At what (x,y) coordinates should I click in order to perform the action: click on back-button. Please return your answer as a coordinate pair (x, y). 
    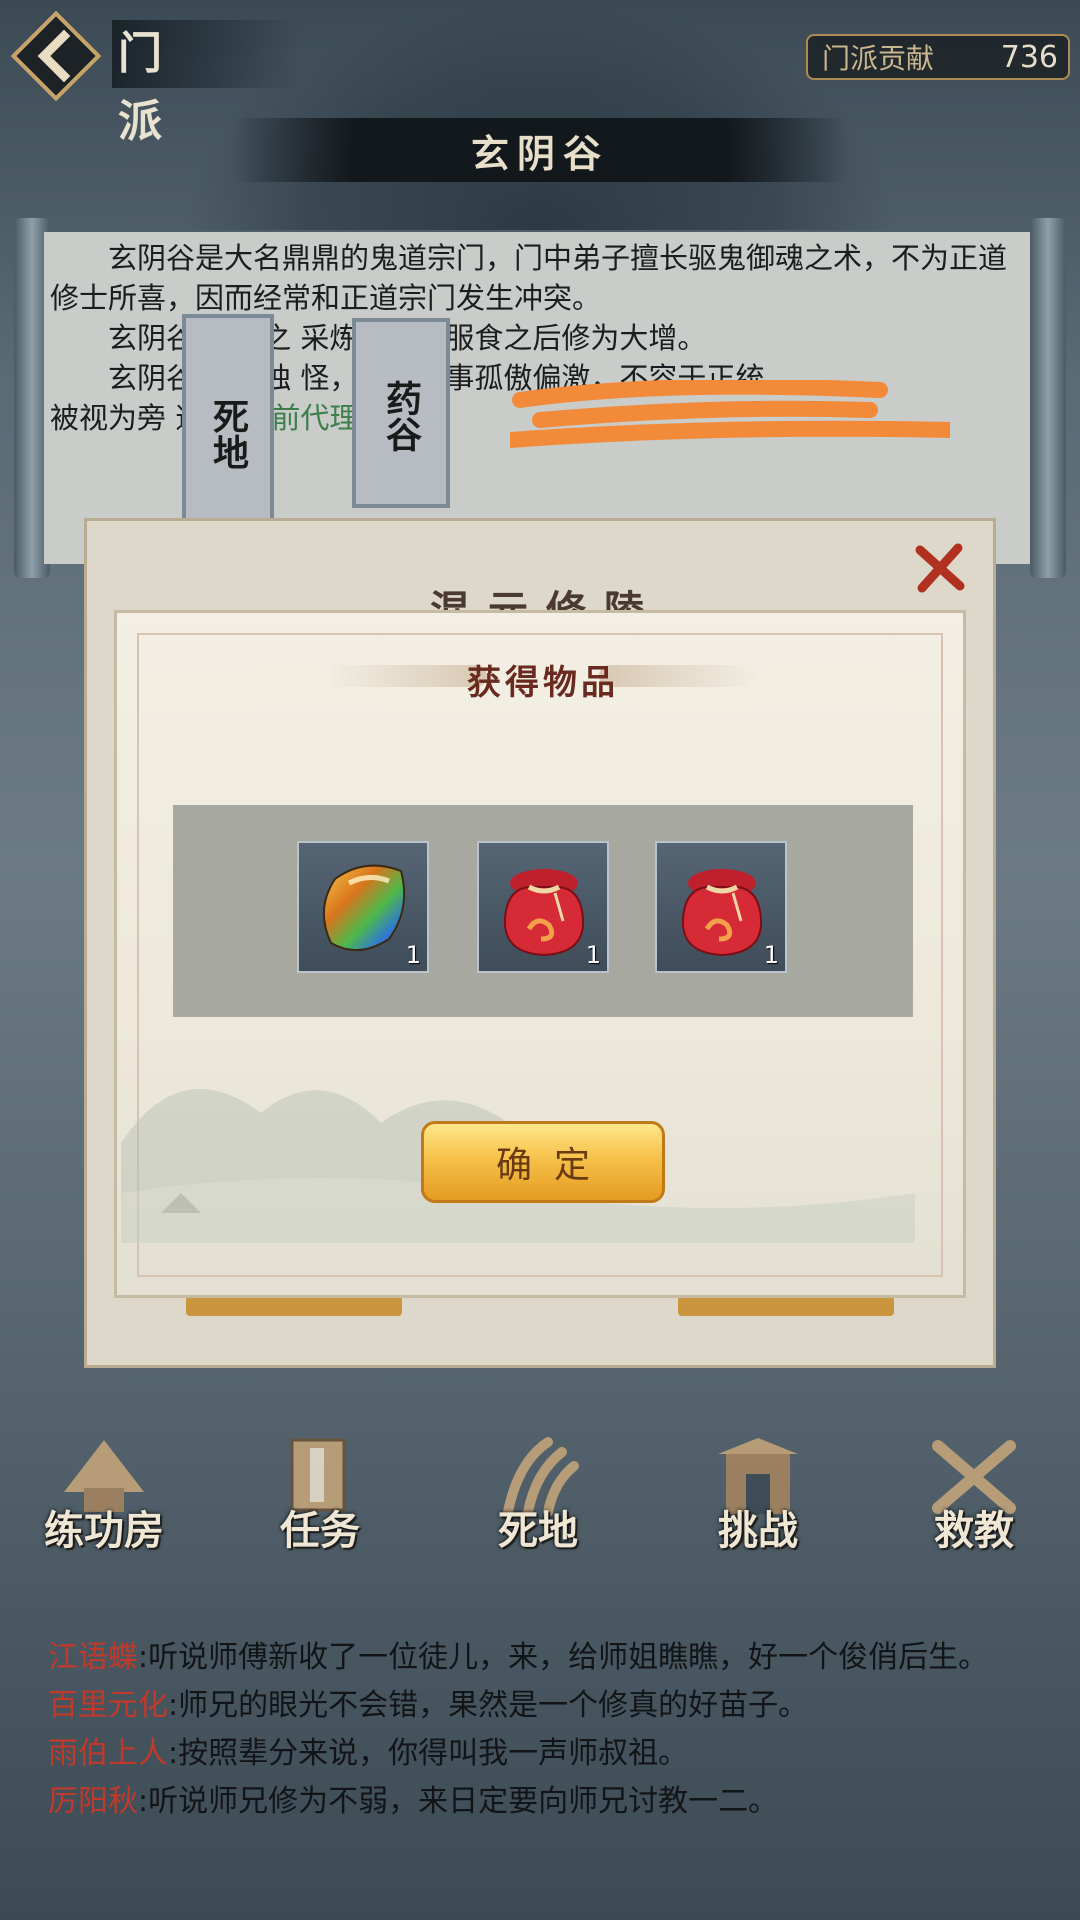
    Looking at the image, I should click on (56, 56).